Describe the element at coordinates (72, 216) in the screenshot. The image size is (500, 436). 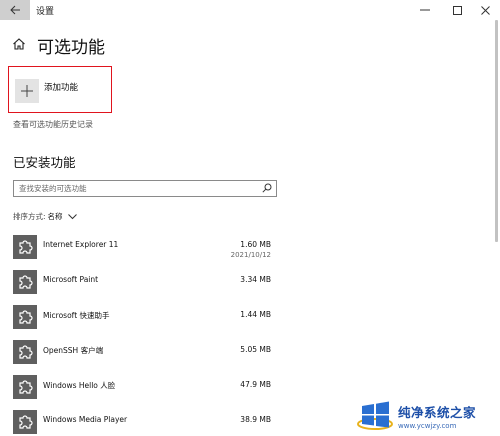
I see `chevron-down-icon` at that location.